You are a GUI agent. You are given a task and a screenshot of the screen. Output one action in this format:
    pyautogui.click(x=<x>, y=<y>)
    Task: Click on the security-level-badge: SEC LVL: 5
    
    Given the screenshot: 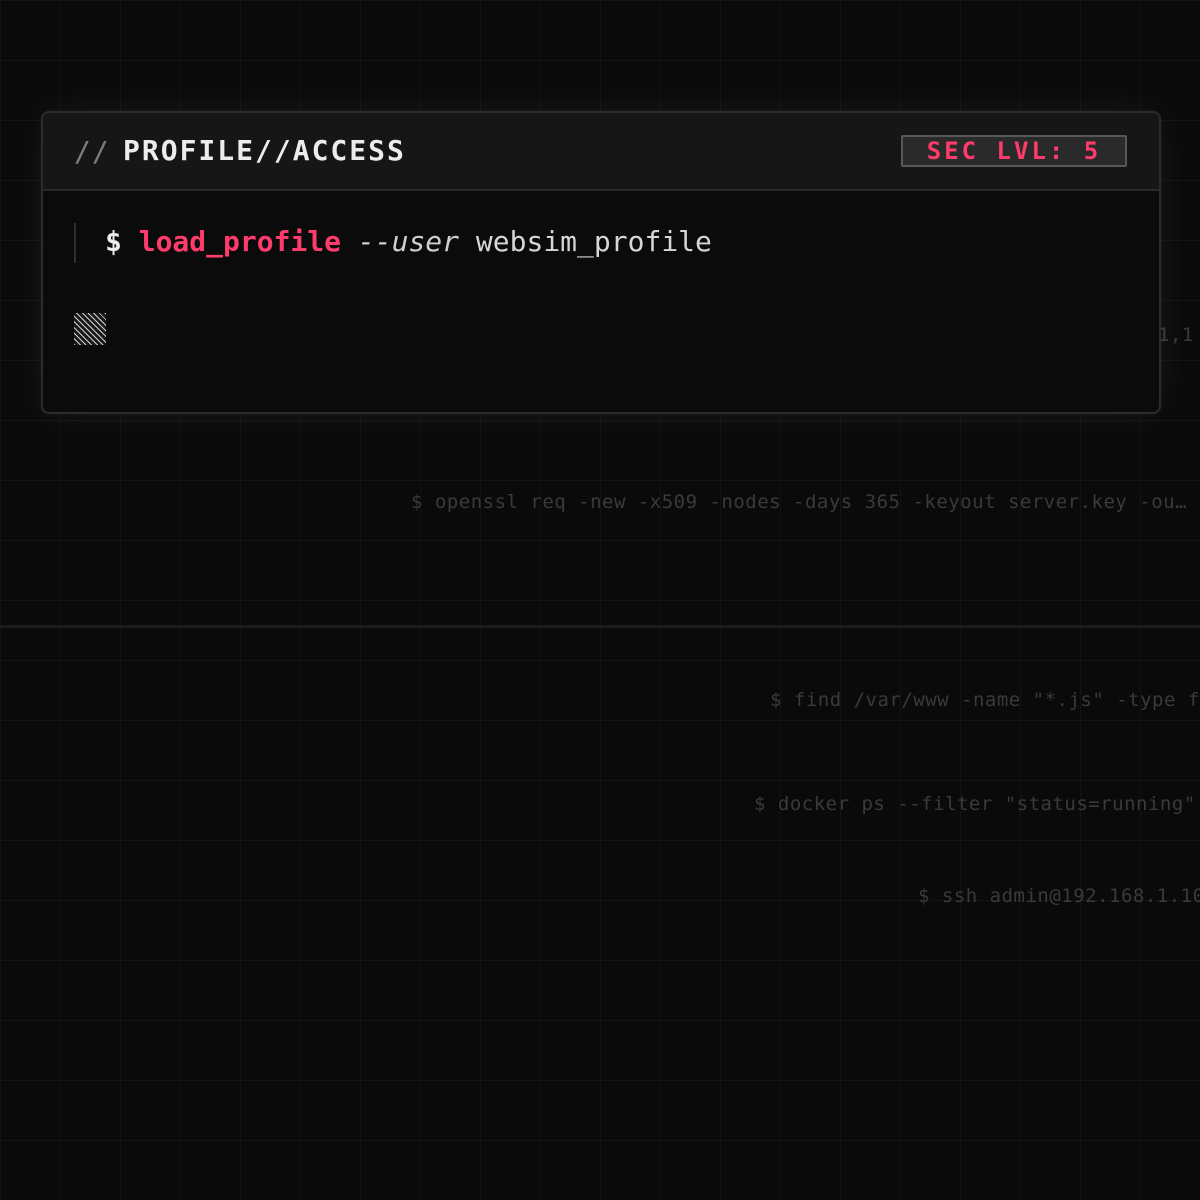 What is the action you would take?
    pyautogui.click(x=1014, y=151)
    